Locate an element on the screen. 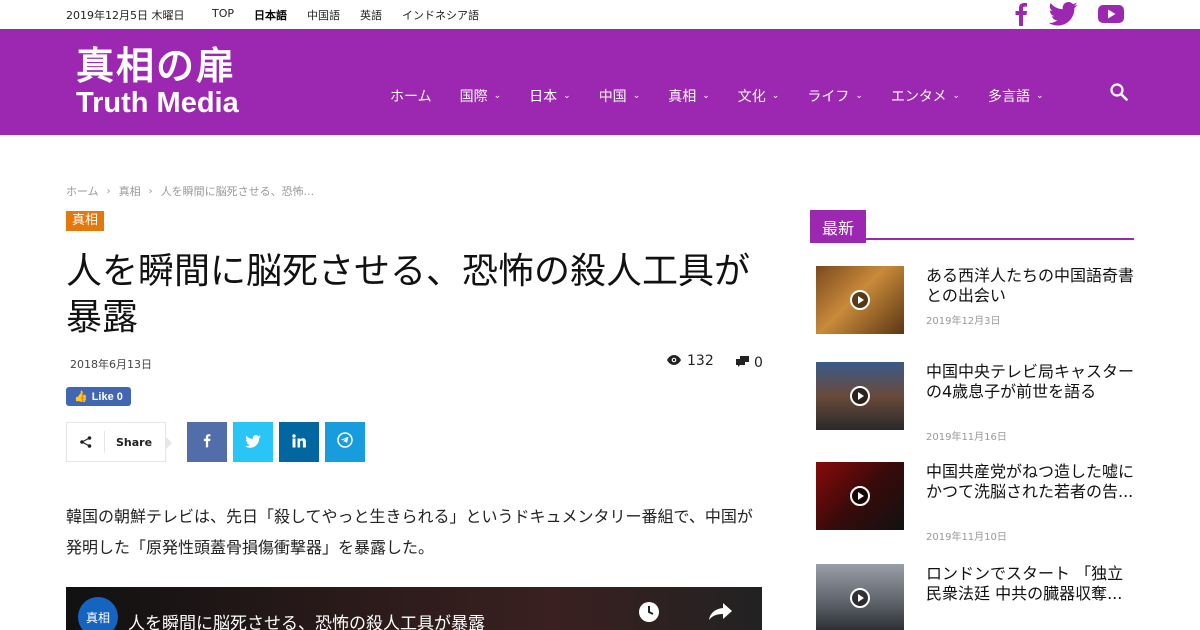 The width and height of the screenshot is (1200, 630). eye-icon is located at coordinates (674, 361).